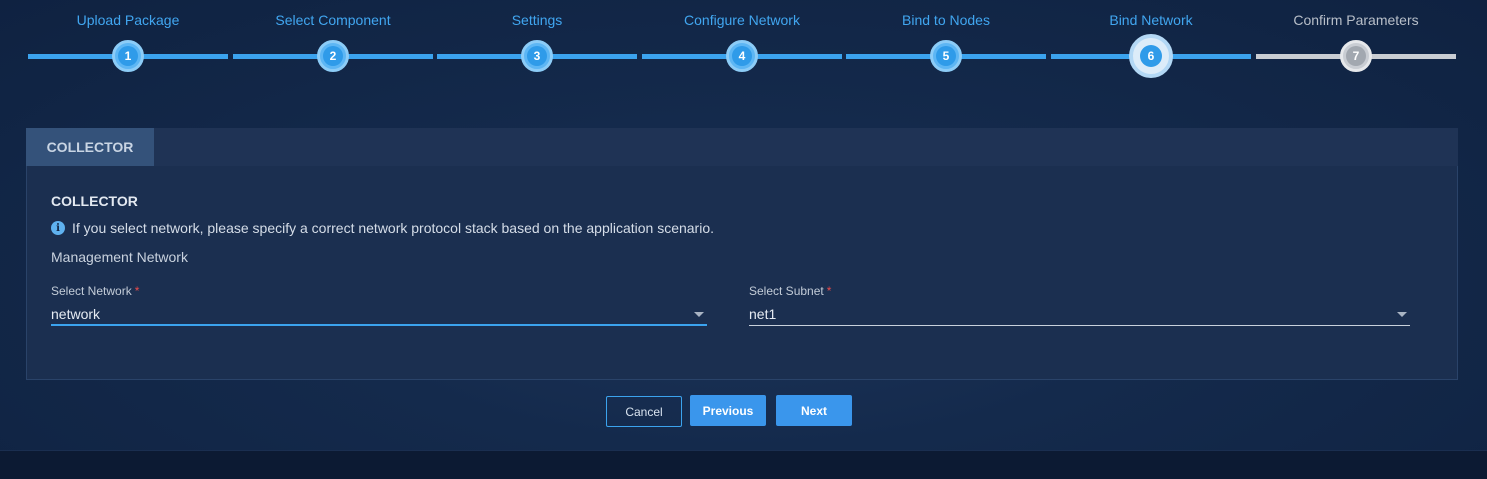 This screenshot has height=479, width=1487. What do you see at coordinates (728, 410) in the screenshot?
I see `previous-button: Previous` at bounding box center [728, 410].